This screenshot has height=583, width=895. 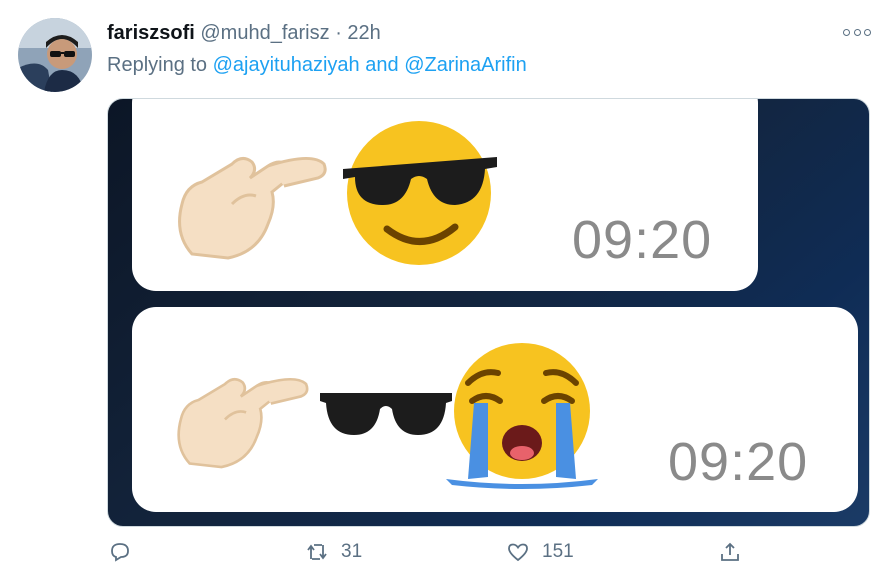 What do you see at coordinates (157, 65) in the screenshot?
I see `replying-to-label: Replying to` at bounding box center [157, 65].